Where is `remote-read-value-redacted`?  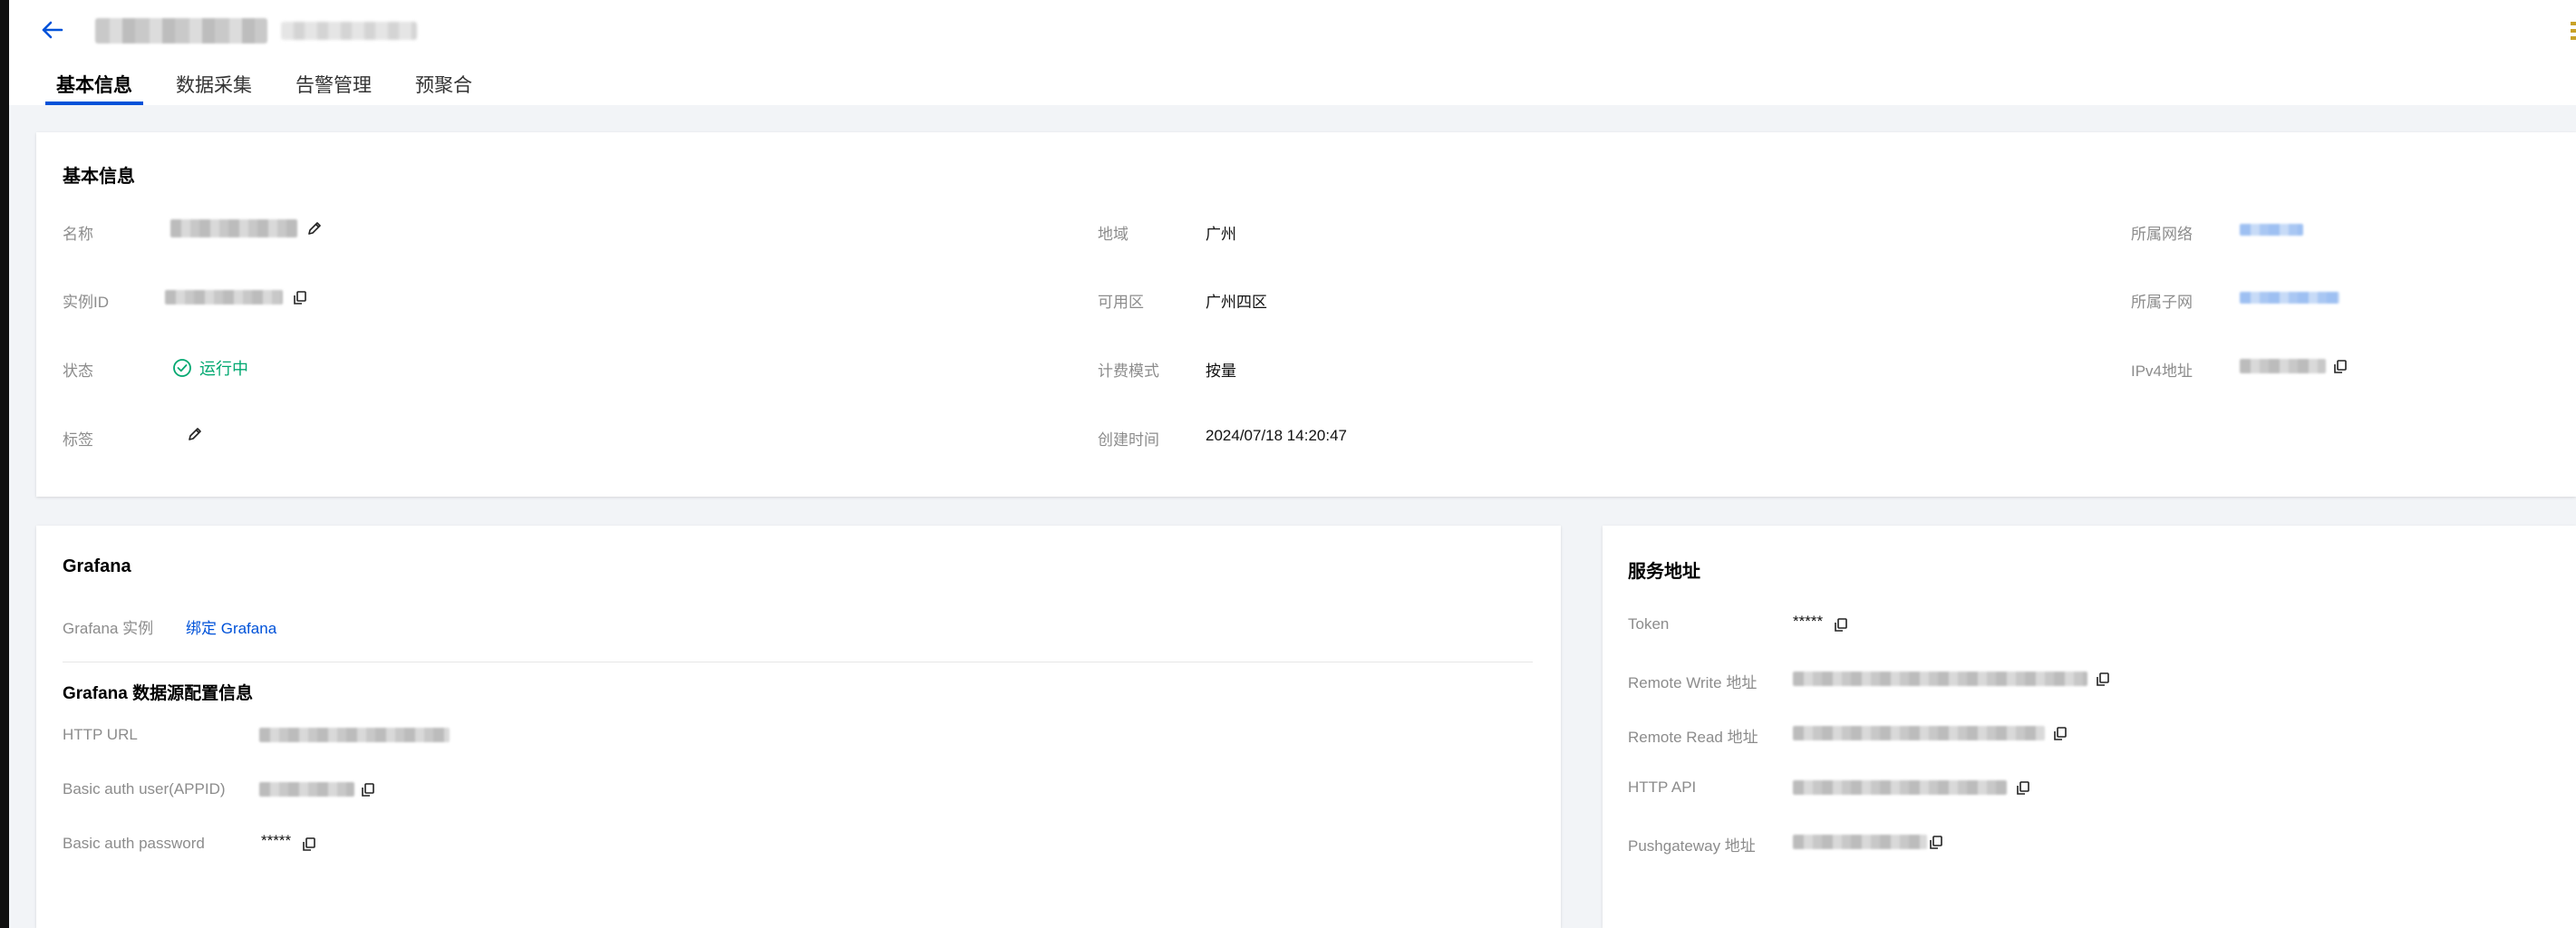
remote-read-value-redacted is located at coordinates (1919, 733).